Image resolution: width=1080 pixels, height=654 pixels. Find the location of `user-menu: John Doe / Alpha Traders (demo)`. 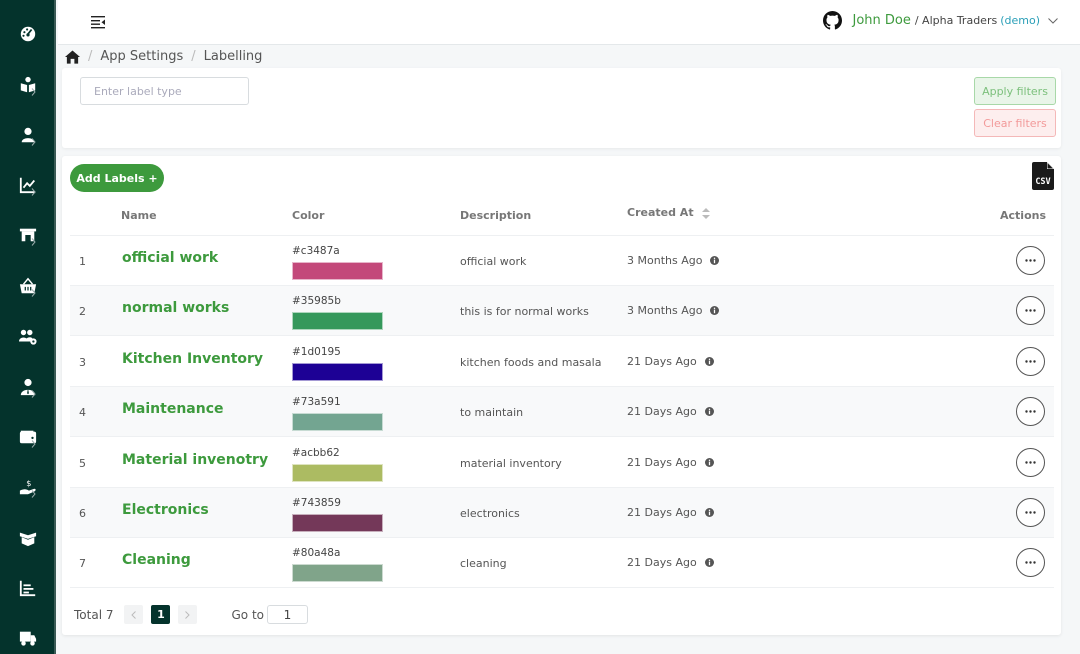

user-menu: John Doe / Alpha Traders (demo) is located at coordinates (940, 20).